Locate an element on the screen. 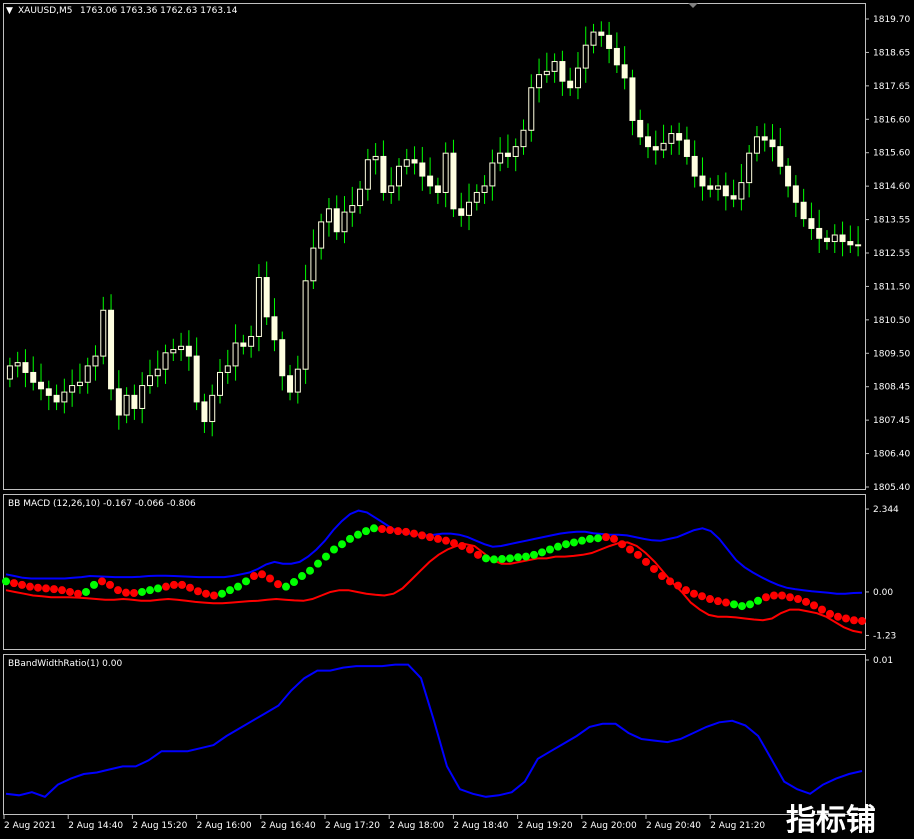  time-label: 2 Aug 21:20 is located at coordinates (737, 826).